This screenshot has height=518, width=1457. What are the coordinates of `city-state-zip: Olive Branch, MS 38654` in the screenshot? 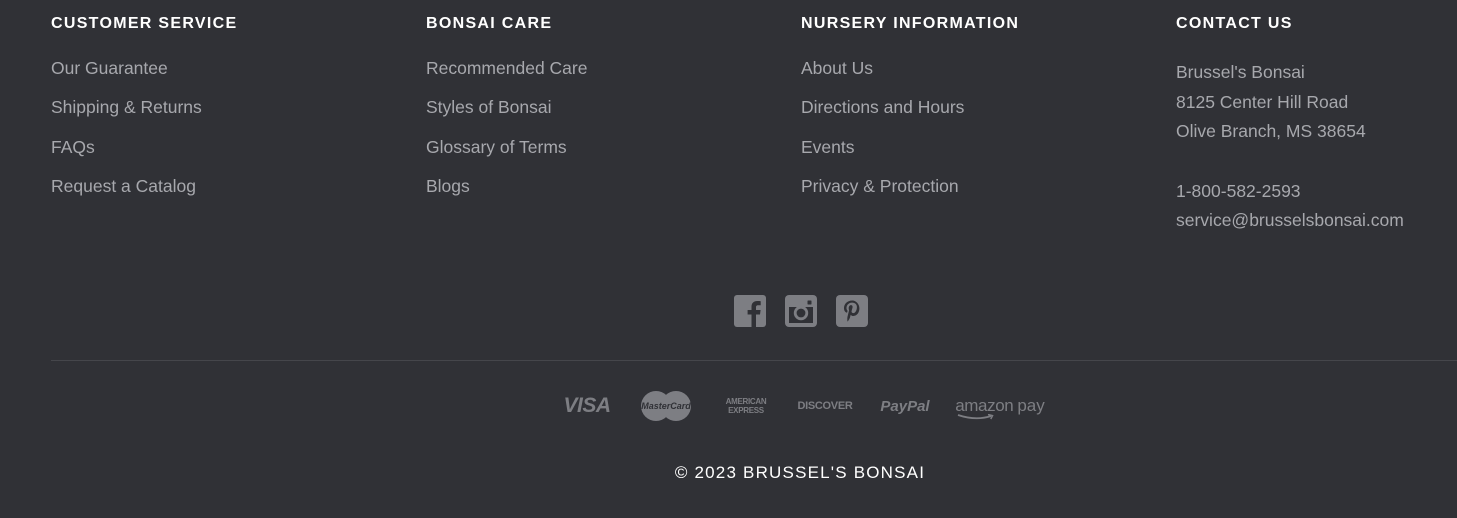 It's located at (1271, 131).